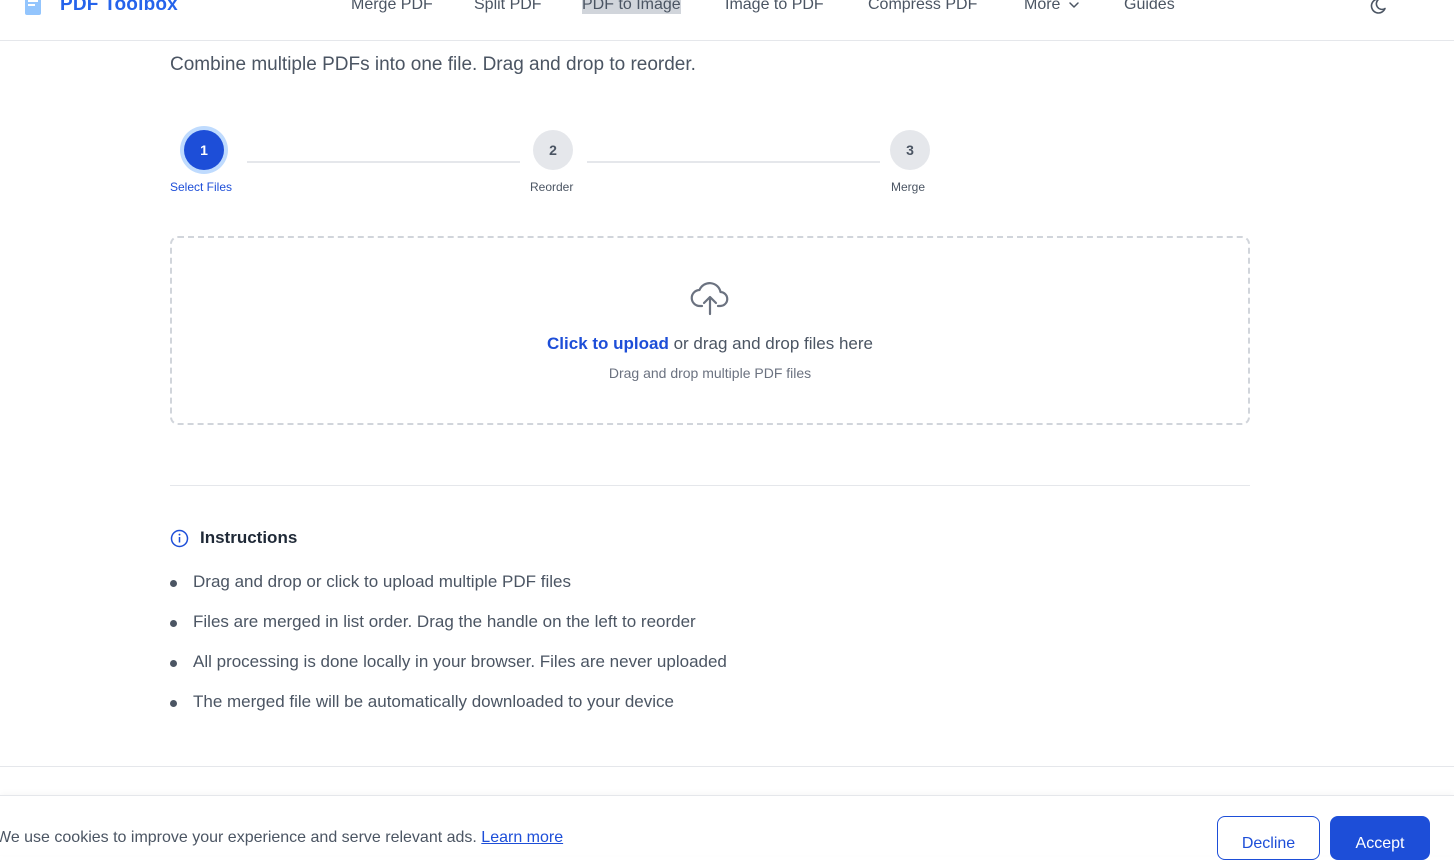  Describe the element at coordinates (770, 343) in the screenshot. I see `dropzone-main-suffix: or drag and drop files here` at that location.